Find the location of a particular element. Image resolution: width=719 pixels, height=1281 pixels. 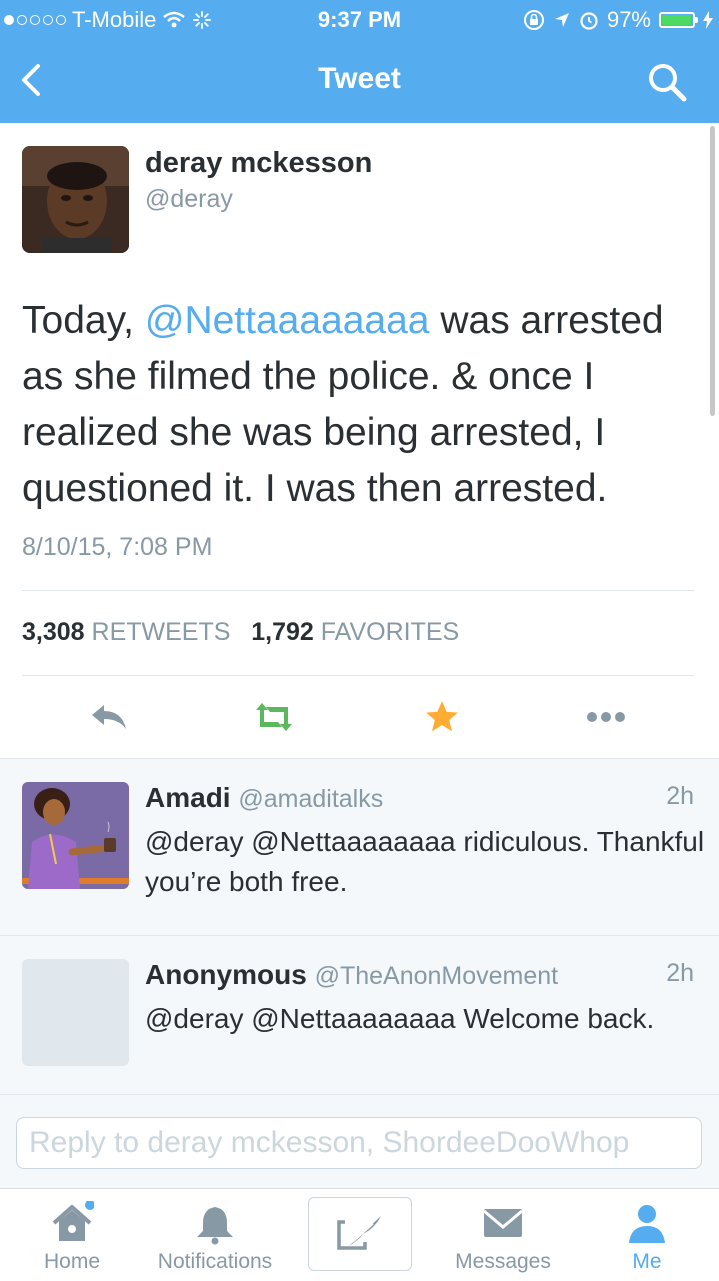

compose-quill-icon is located at coordinates (359, 1233).